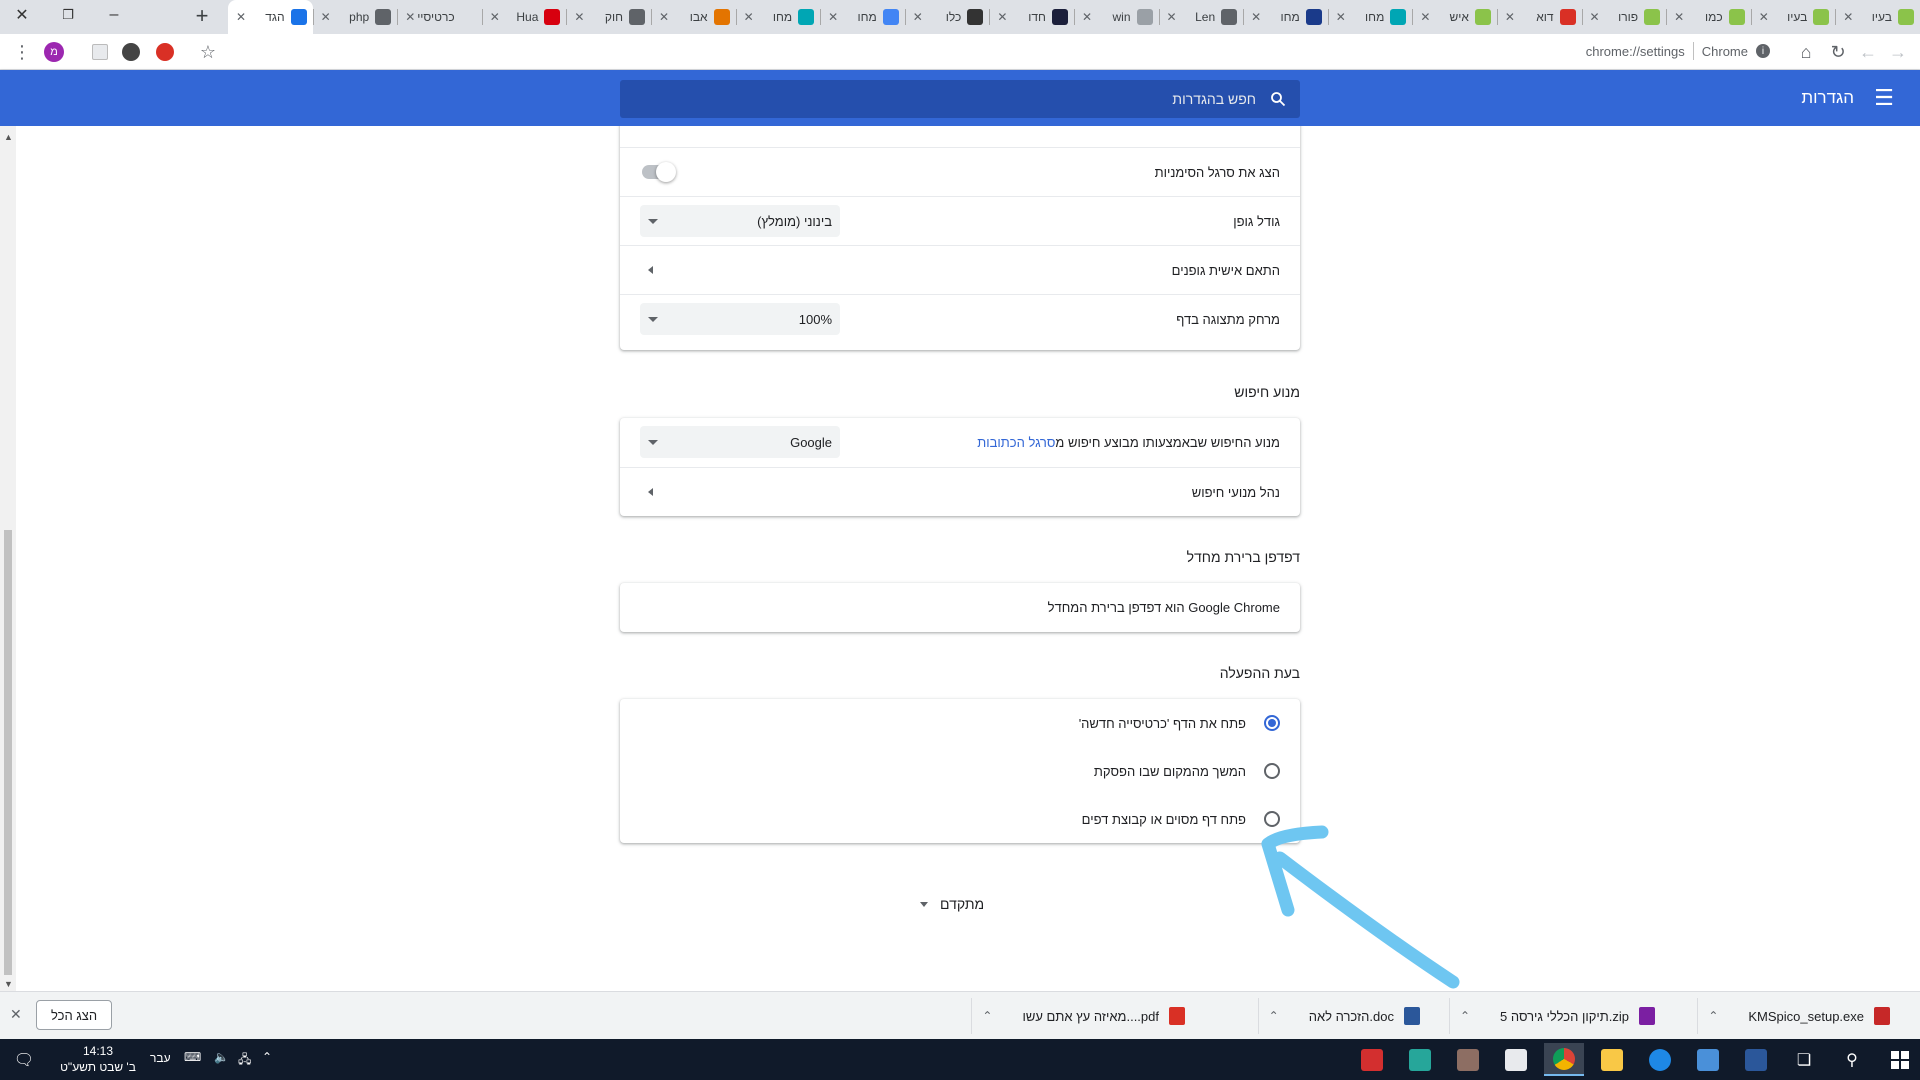 Image resolution: width=1920 pixels, height=1080 pixels. What do you see at coordinates (960, 99) in the screenshot?
I see `settings-search: חפש בהגדרות` at bounding box center [960, 99].